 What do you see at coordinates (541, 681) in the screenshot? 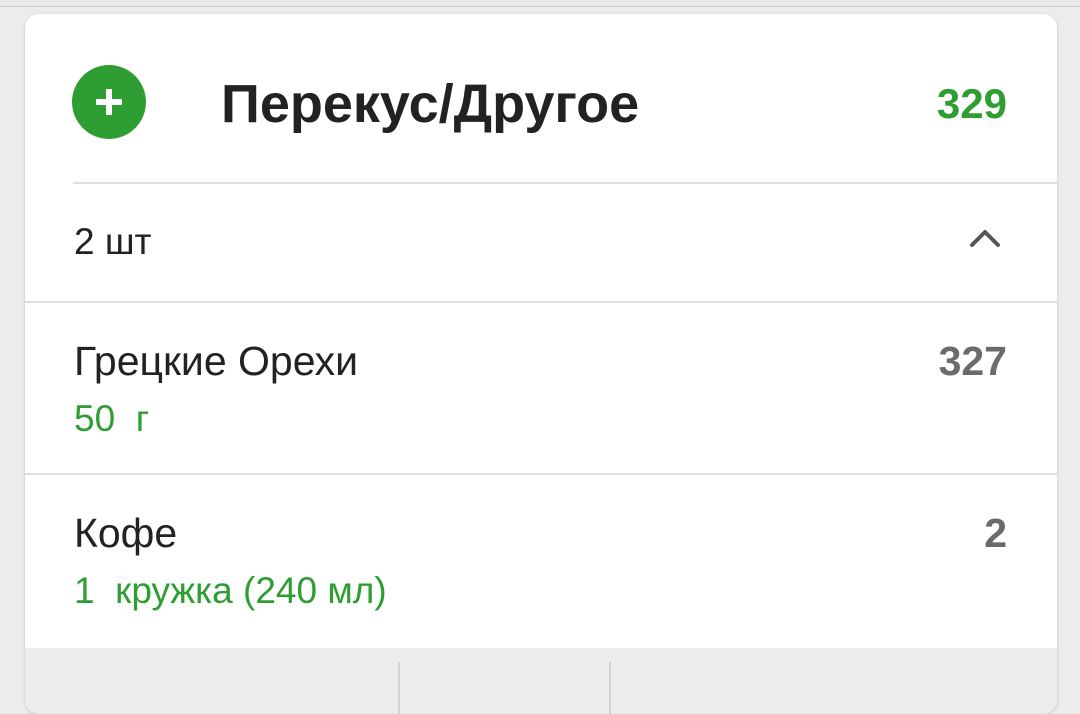
I see `card-footer` at bounding box center [541, 681].